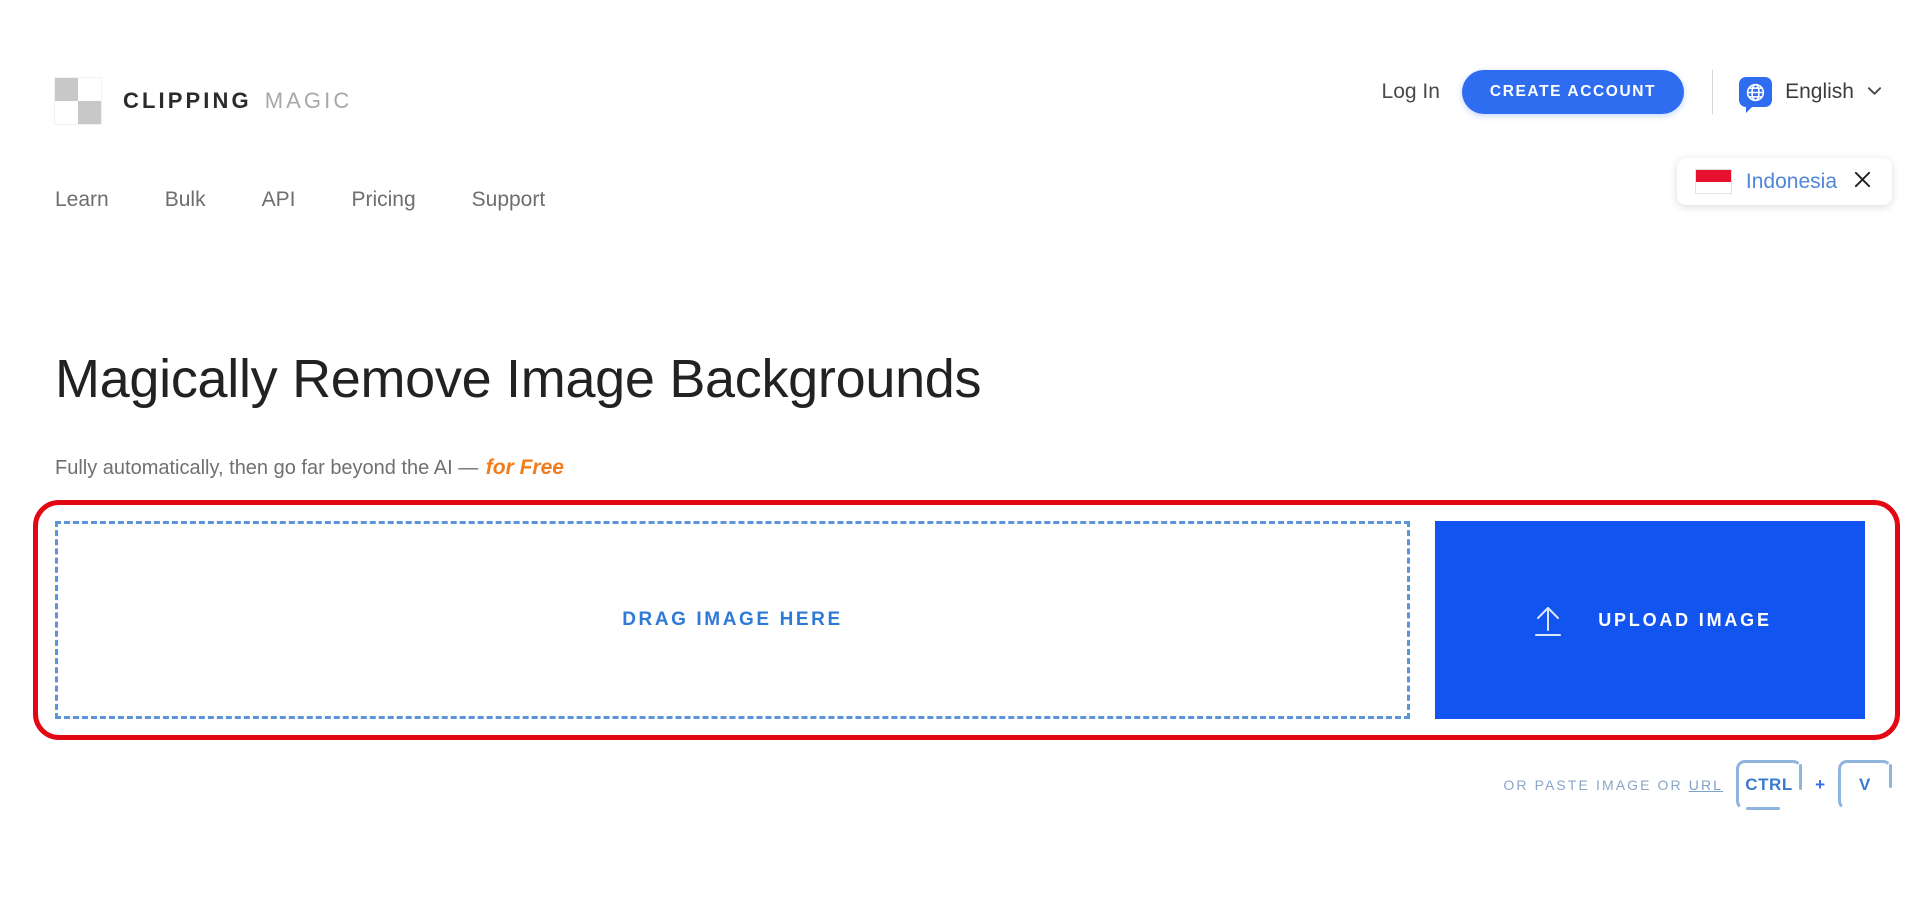 The height and width of the screenshot is (900, 1920). I want to click on nav-item-support: Support, so click(509, 200).